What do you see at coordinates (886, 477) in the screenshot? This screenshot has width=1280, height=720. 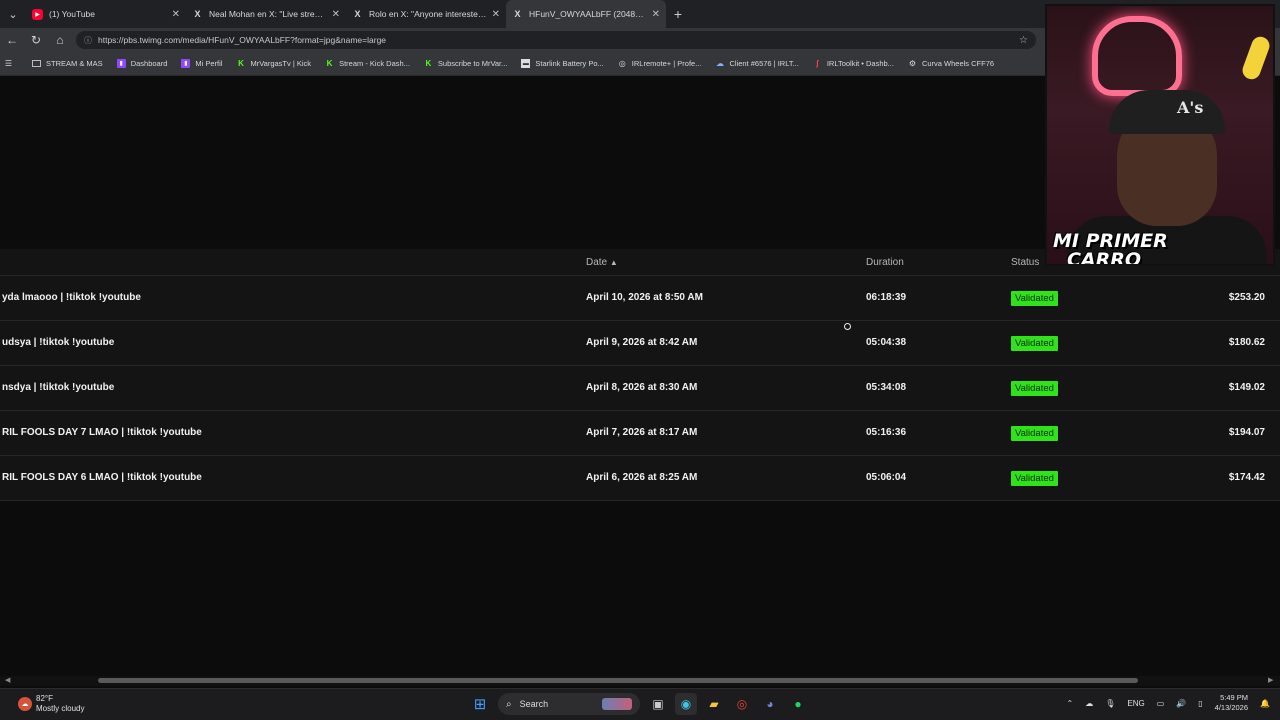 I see `stream-duration: 05:06:04` at bounding box center [886, 477].